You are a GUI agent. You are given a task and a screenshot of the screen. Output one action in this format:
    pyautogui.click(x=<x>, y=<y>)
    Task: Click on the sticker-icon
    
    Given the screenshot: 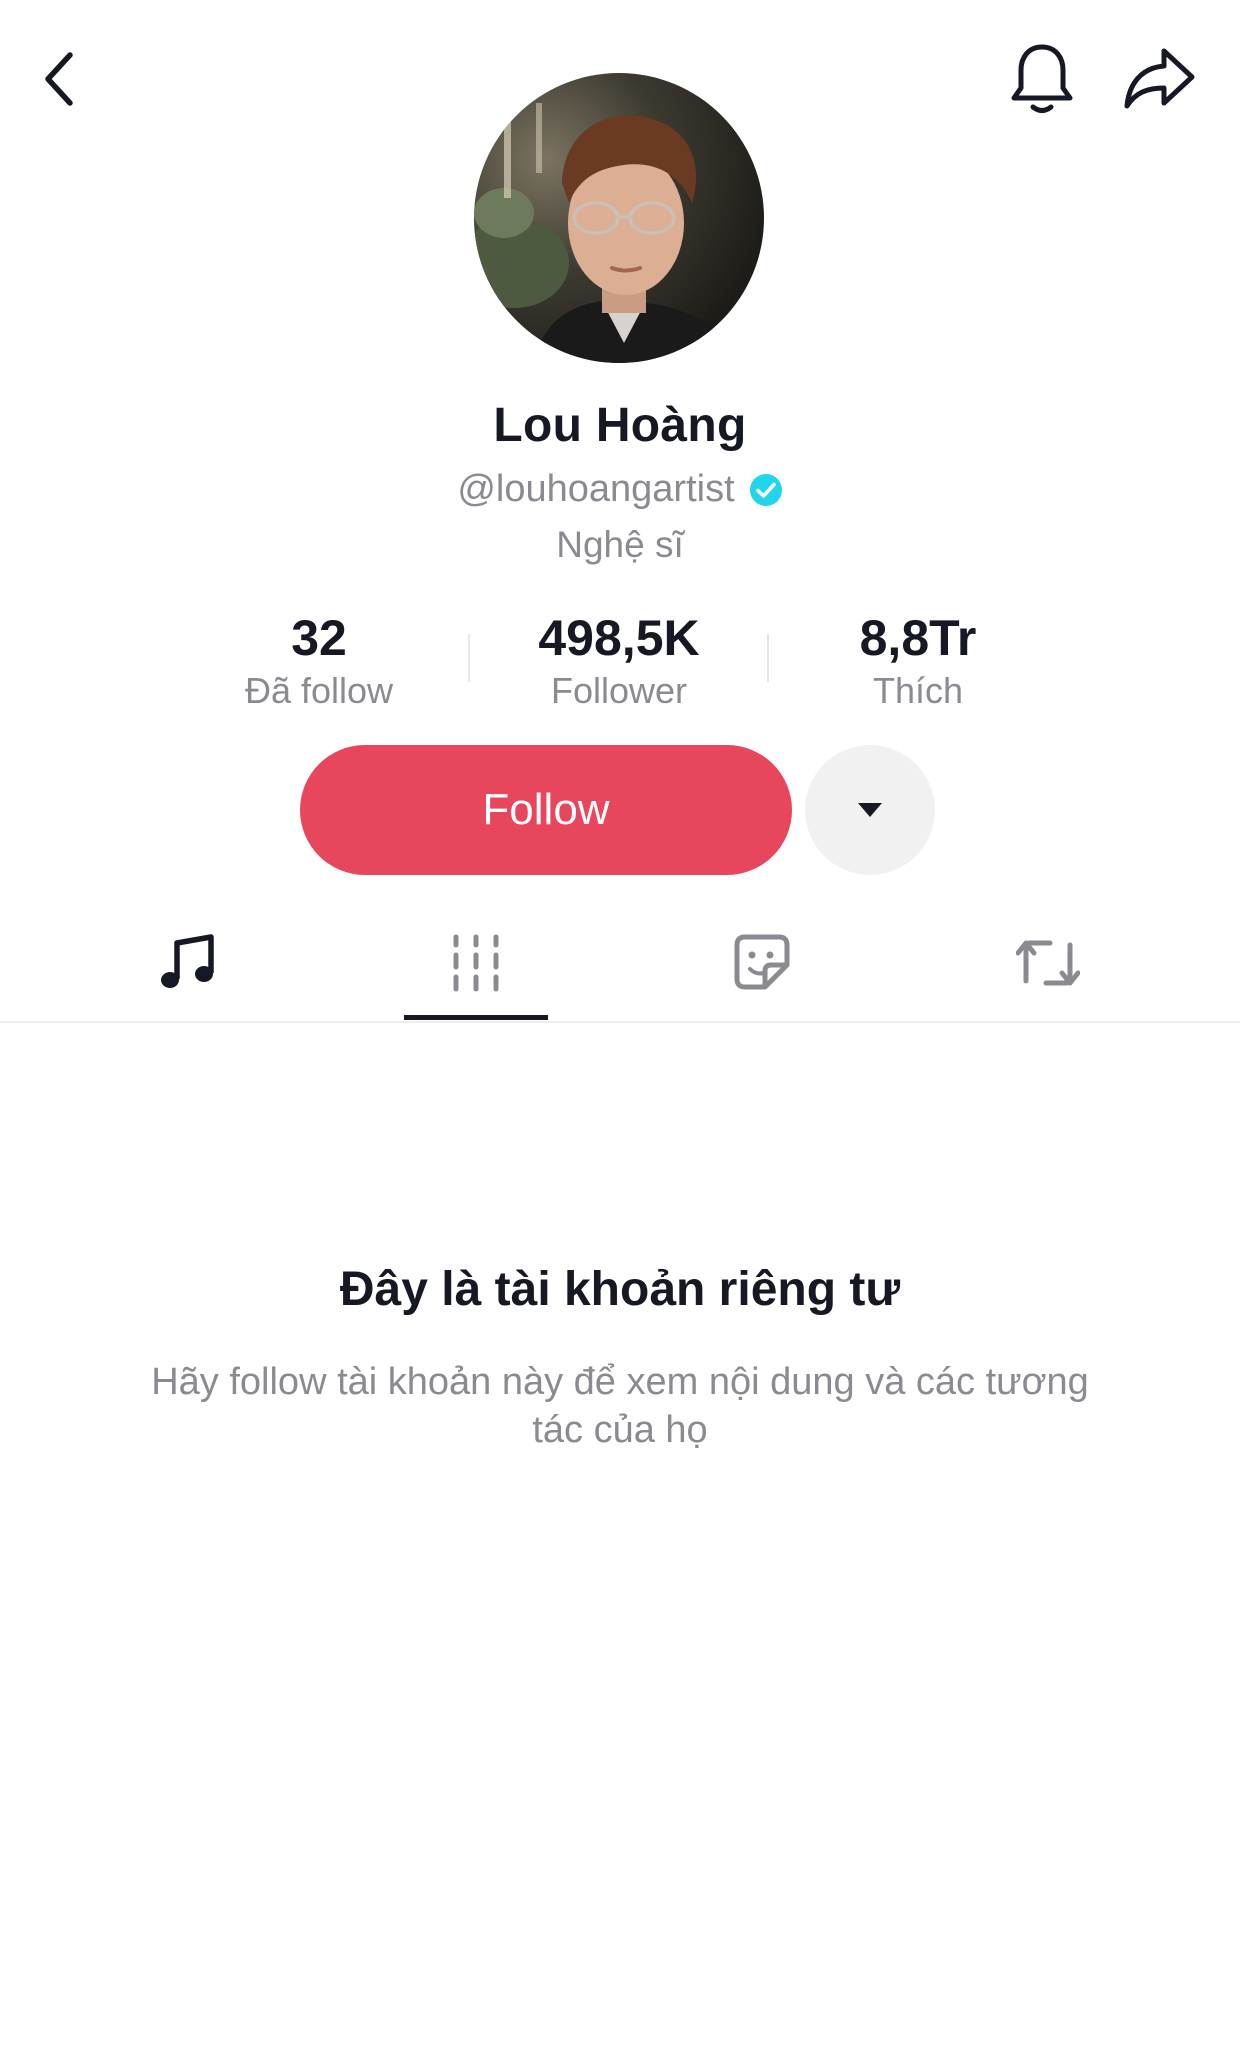 What is the action you would take?
    pyautogui.click(x=762, y=962)
    